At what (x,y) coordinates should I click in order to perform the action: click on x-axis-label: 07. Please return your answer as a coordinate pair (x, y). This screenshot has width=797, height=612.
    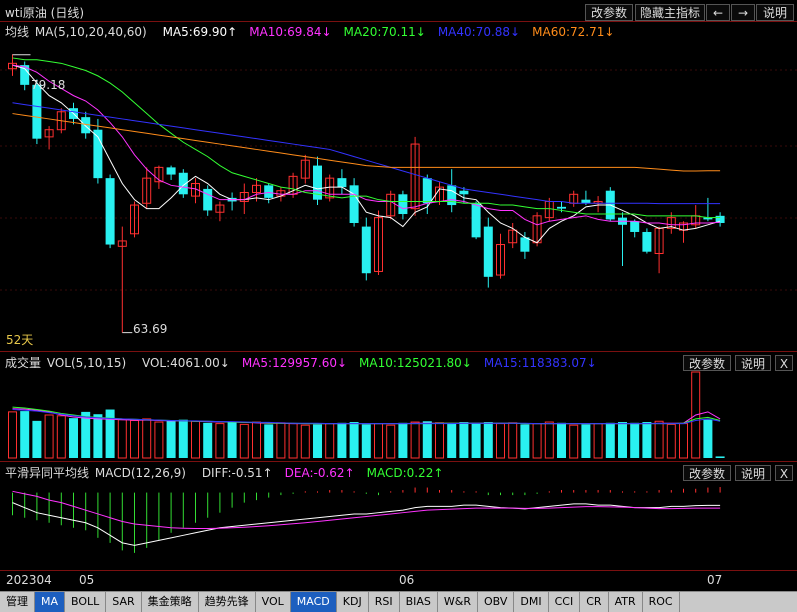
    Looking at the image, I should click on (715, 580).